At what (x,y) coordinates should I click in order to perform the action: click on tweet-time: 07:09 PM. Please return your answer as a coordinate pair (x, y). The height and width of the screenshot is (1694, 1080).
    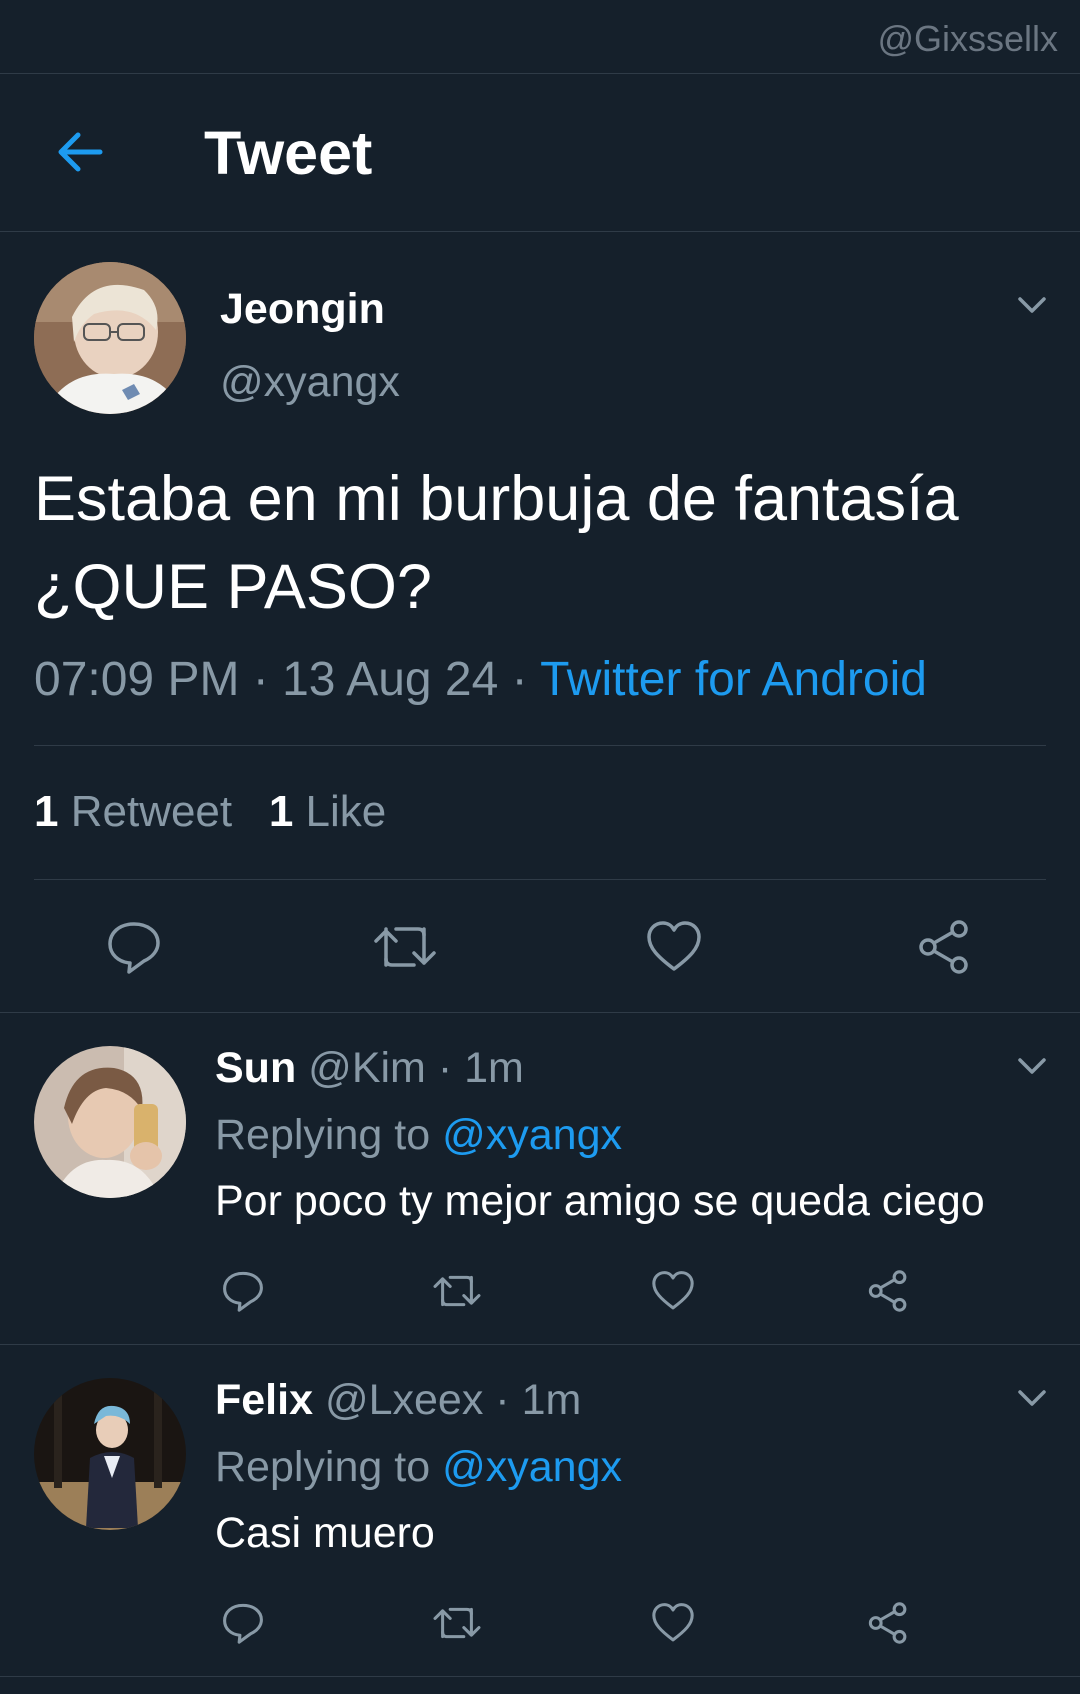
    Looking at the image, I should click on (137, 679).